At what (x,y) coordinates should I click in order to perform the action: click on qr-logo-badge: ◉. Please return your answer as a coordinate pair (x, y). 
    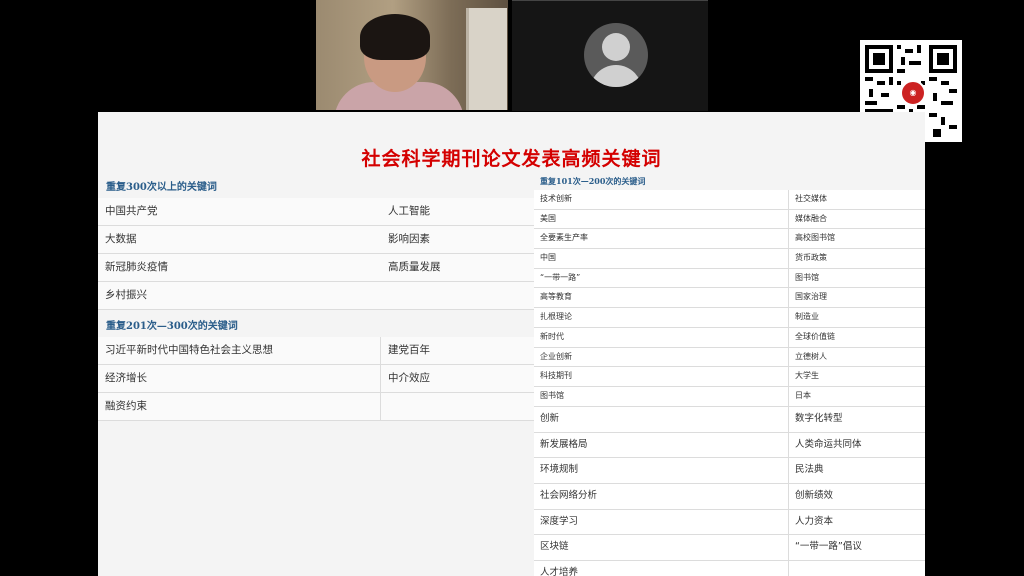
    Looking at the image, I should click on (913, 93).